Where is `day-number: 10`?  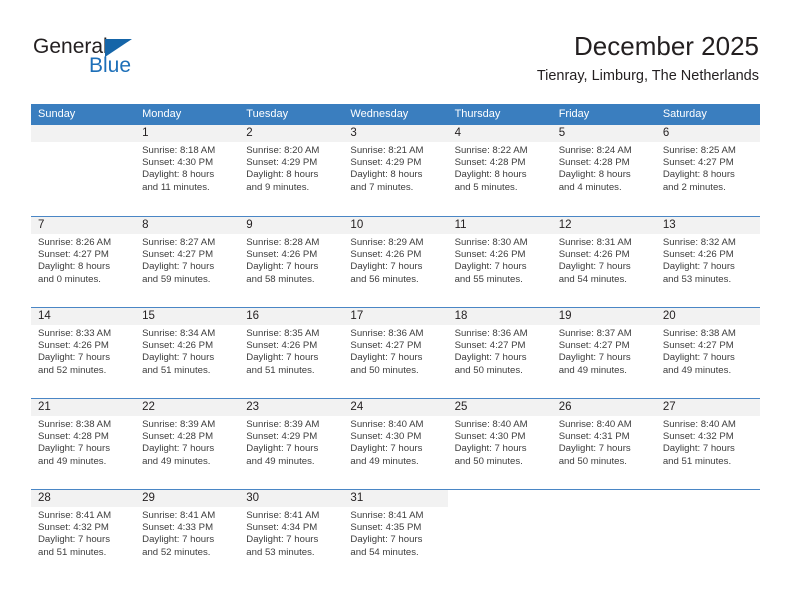
day-number: 10 is located at coordinates (395, 225).